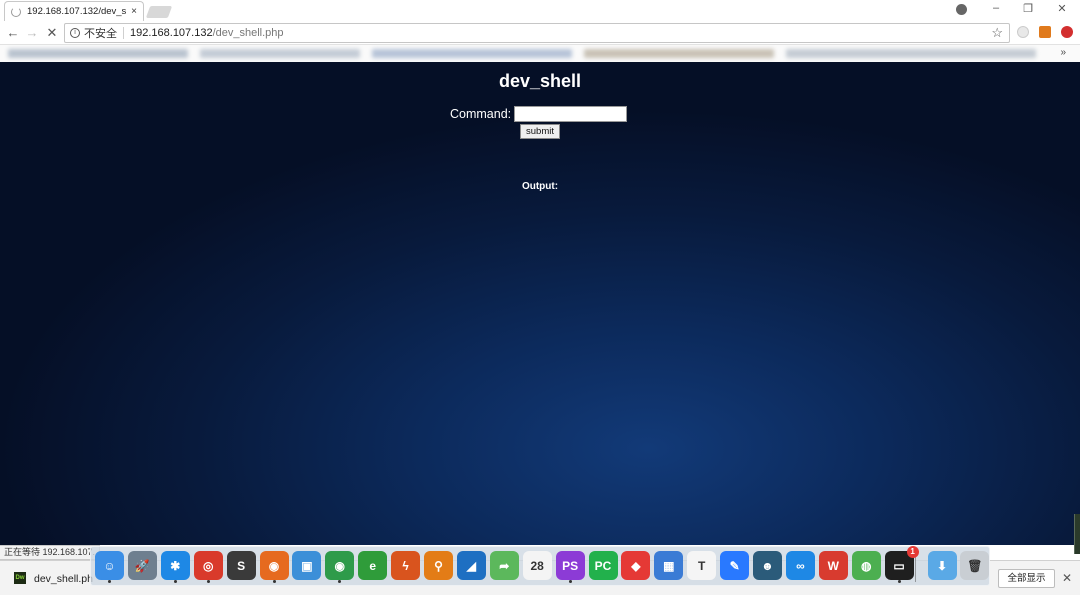 Image resolution: width=1080 pixels, height=595 pixels. I want to click on terminal-icon: ▭ 1, so click(901, 564).